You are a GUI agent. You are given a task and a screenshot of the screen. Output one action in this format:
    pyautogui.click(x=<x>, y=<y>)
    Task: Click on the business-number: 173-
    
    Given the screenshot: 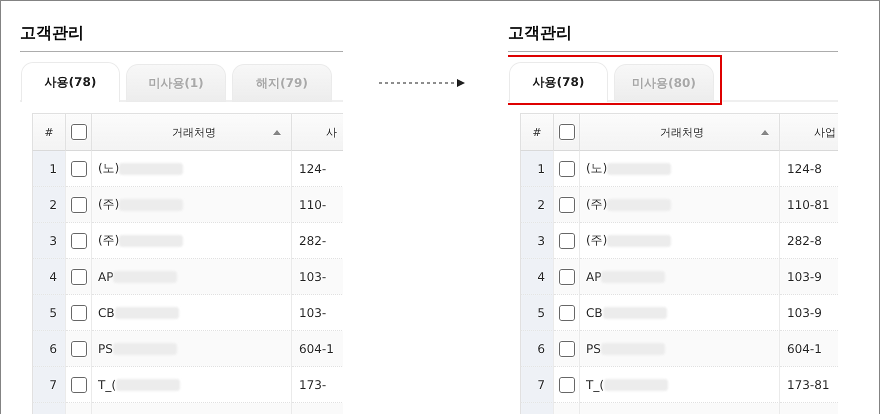 What is the action you would take?
    pyautogui.click(x=312, y=385)
    